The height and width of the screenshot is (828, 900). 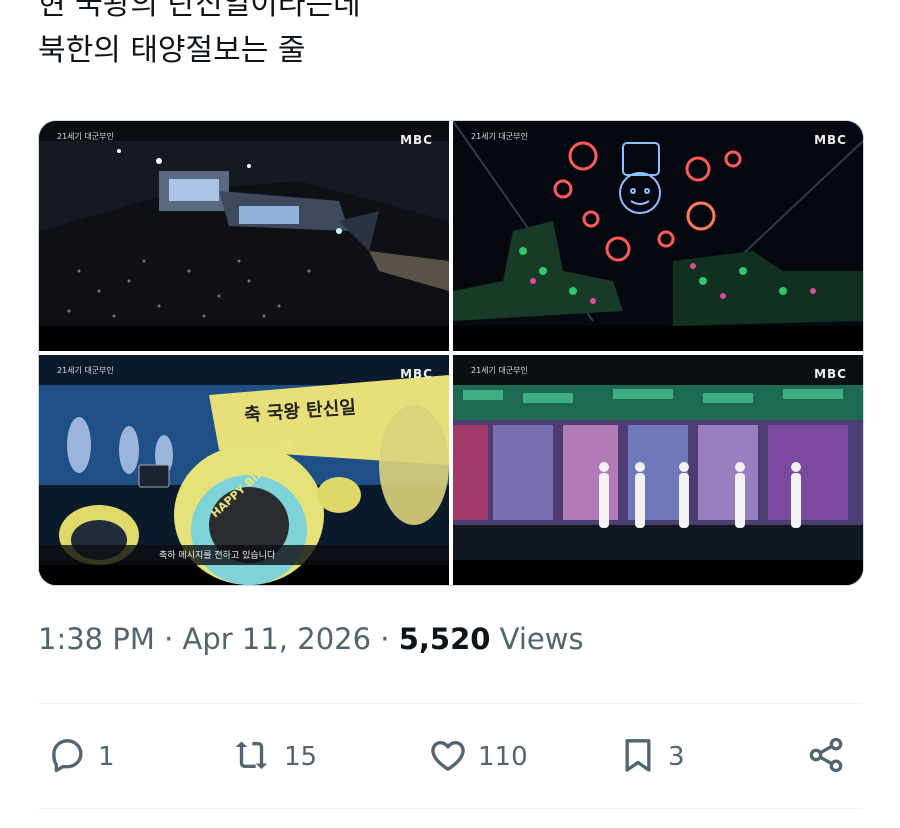 I want to click on media-photo-2: 21세기 대군부인 MBC, so click(x=658, y=236).